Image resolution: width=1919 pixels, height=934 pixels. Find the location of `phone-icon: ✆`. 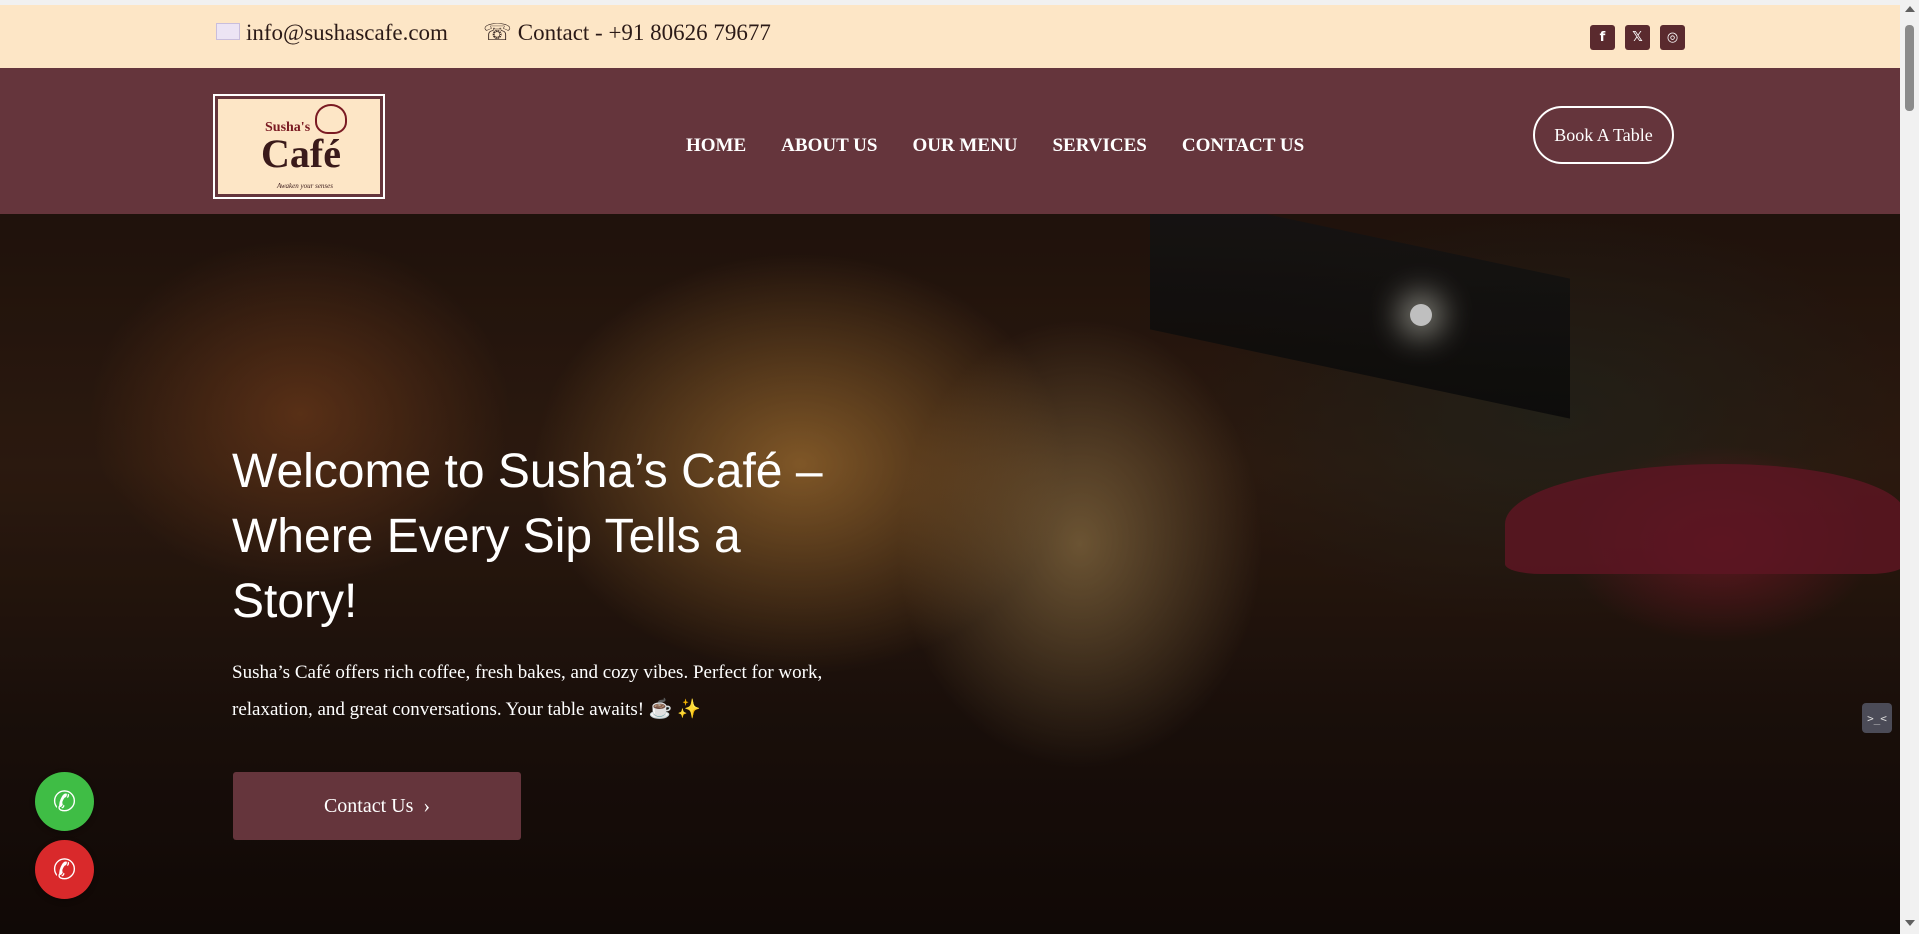

phone-icon: ✆ is located at coordinates (64, 869).